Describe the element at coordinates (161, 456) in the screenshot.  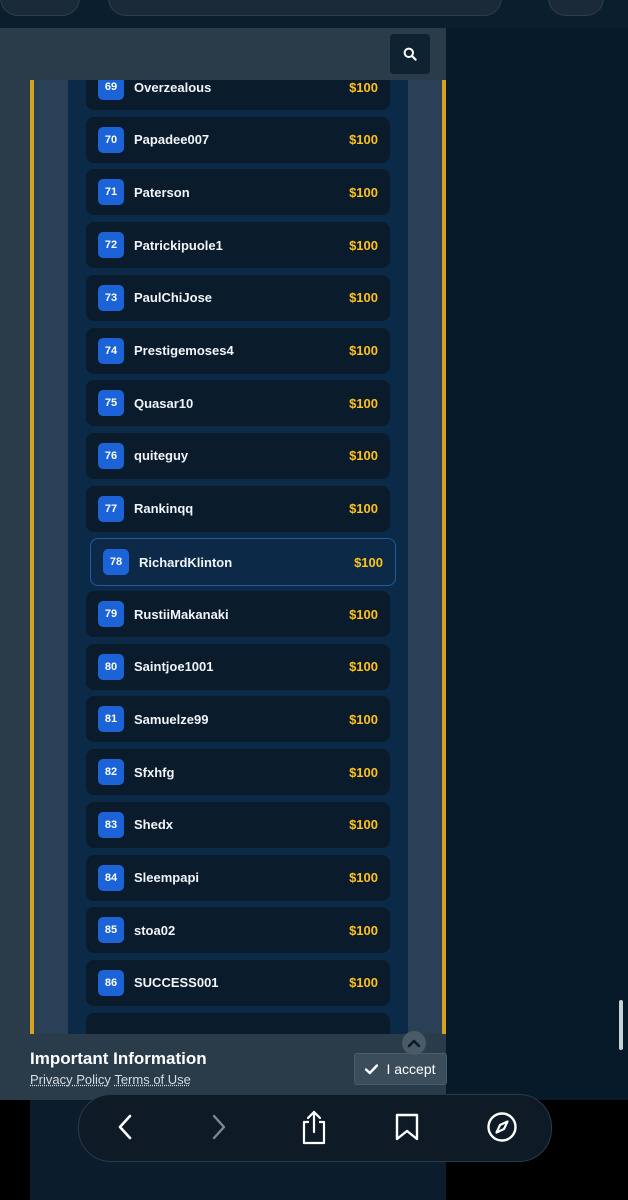
I see `username: quiteguy` at that location.